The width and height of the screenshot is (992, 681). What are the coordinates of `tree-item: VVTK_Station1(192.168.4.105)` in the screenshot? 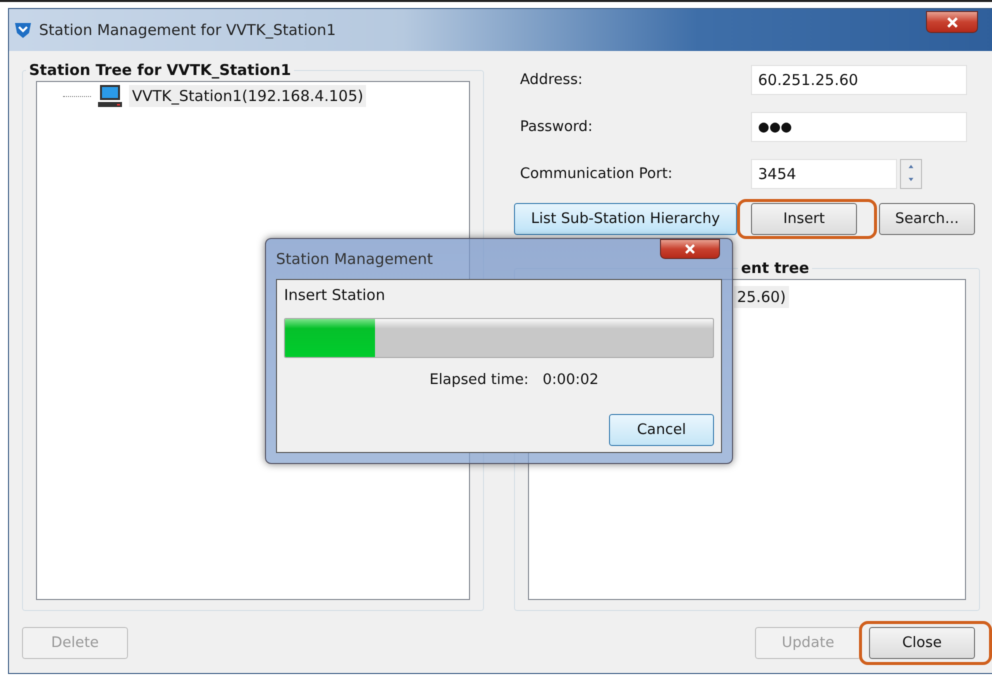 It's located at (247, 96).